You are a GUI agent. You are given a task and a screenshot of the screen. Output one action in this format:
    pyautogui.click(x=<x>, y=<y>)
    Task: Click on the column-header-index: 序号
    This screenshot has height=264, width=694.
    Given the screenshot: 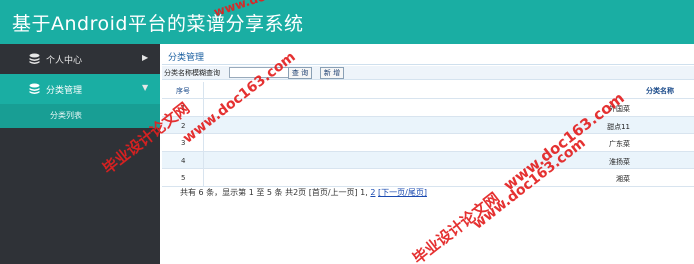 What is the action you would take?
    pyautogui.click(x=183, y=91)
    